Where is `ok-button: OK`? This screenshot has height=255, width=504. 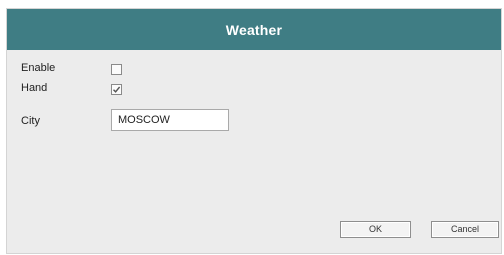 ok-button: OK is located at coordinates (375, 229).